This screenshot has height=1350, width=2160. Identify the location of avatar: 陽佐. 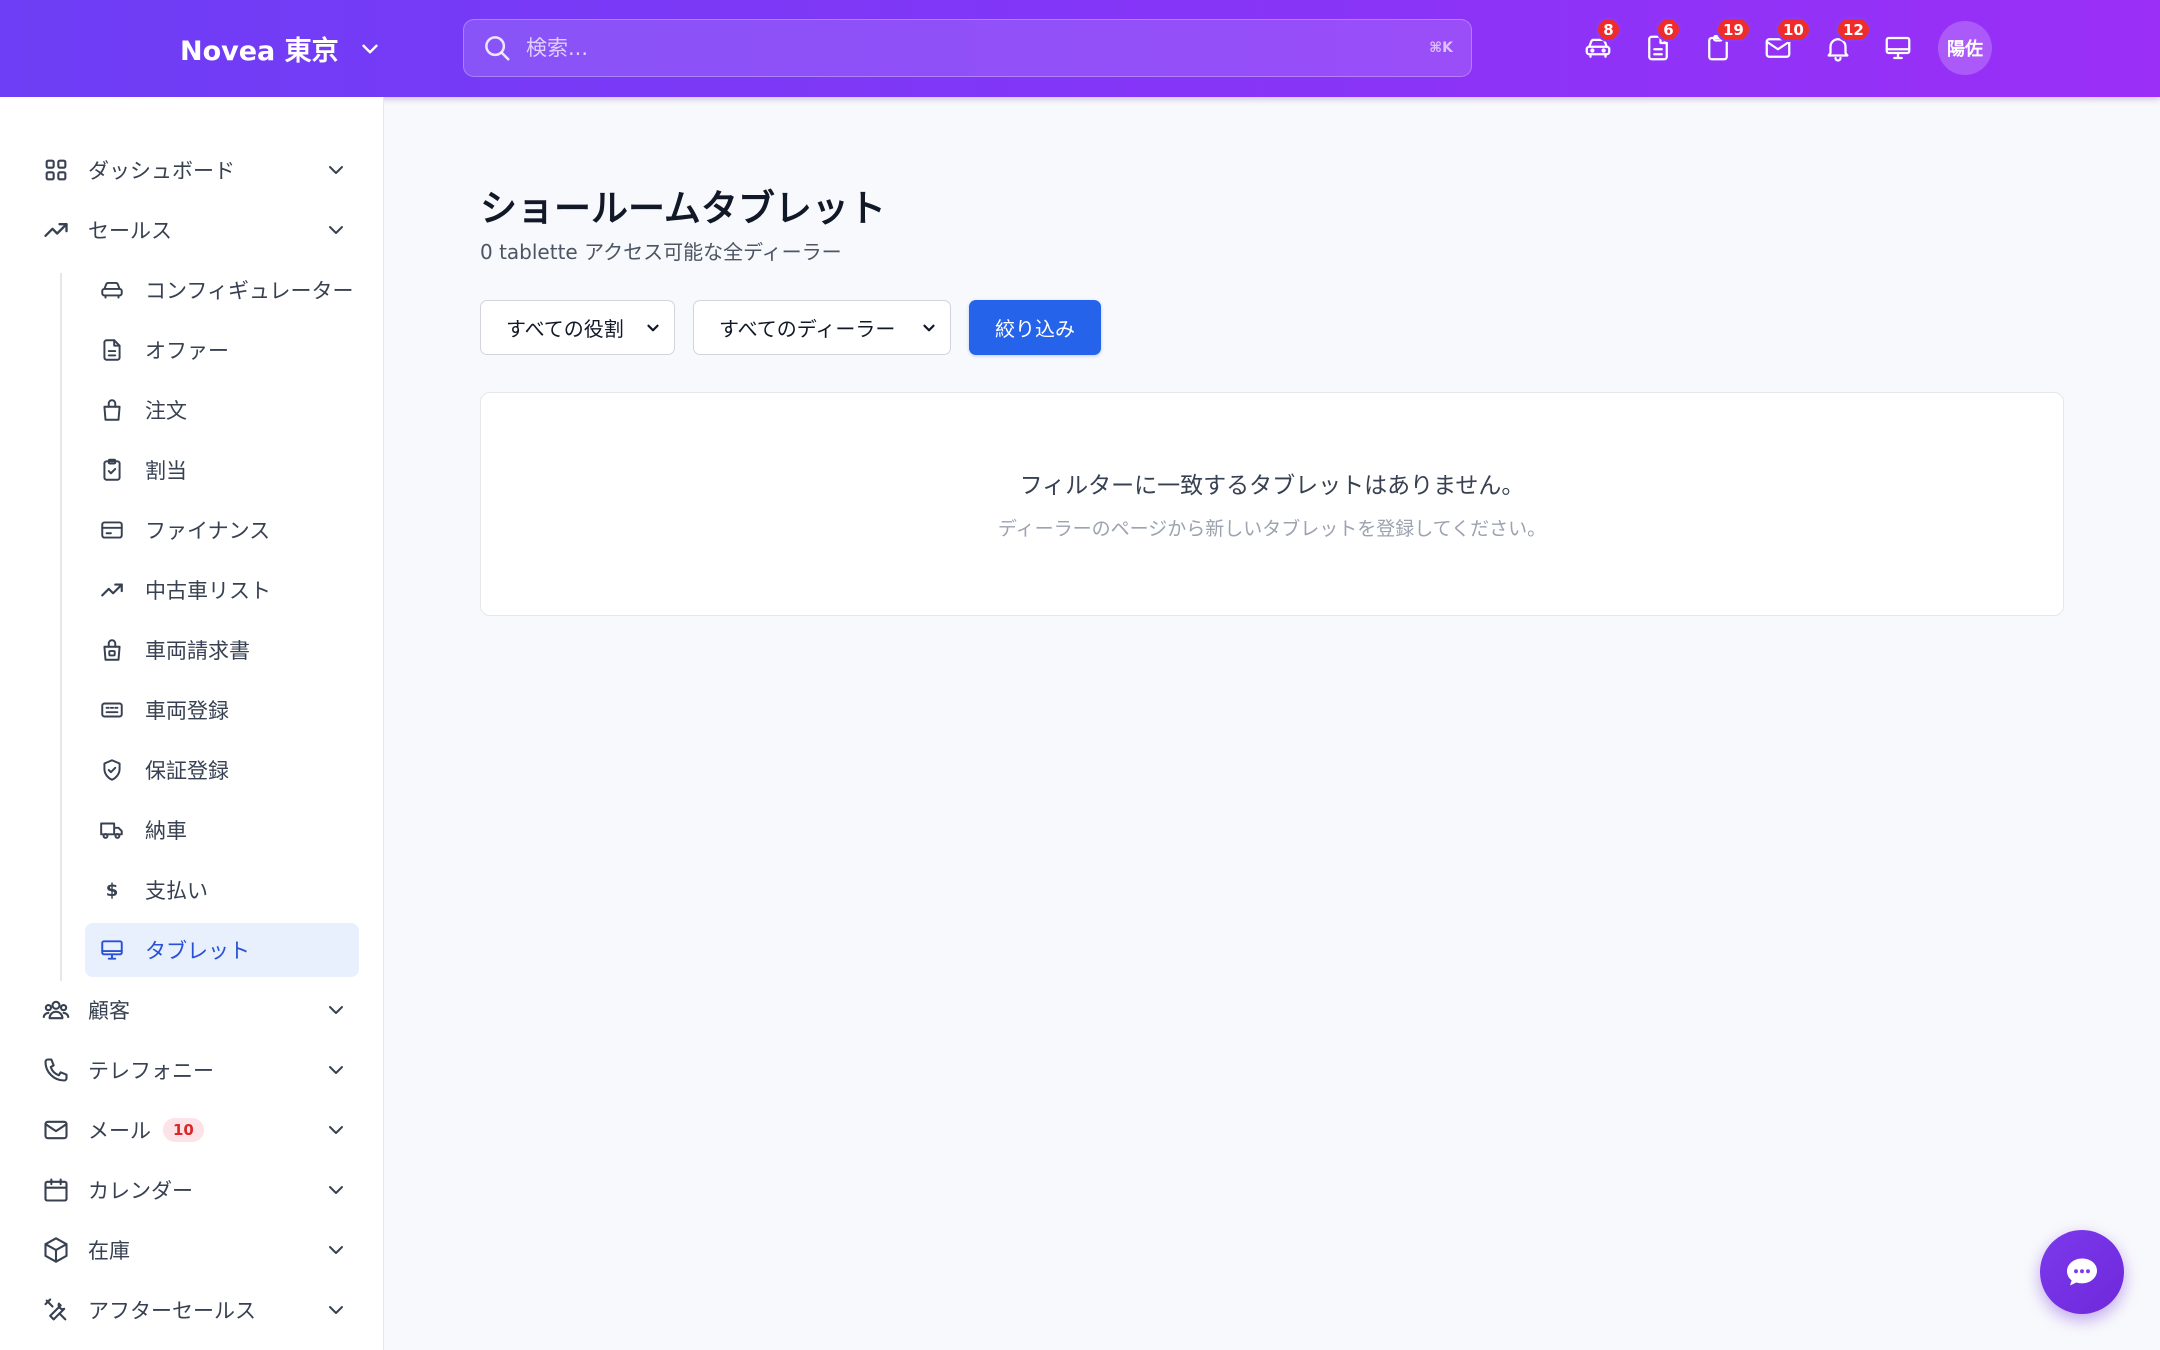
(1965, 48).